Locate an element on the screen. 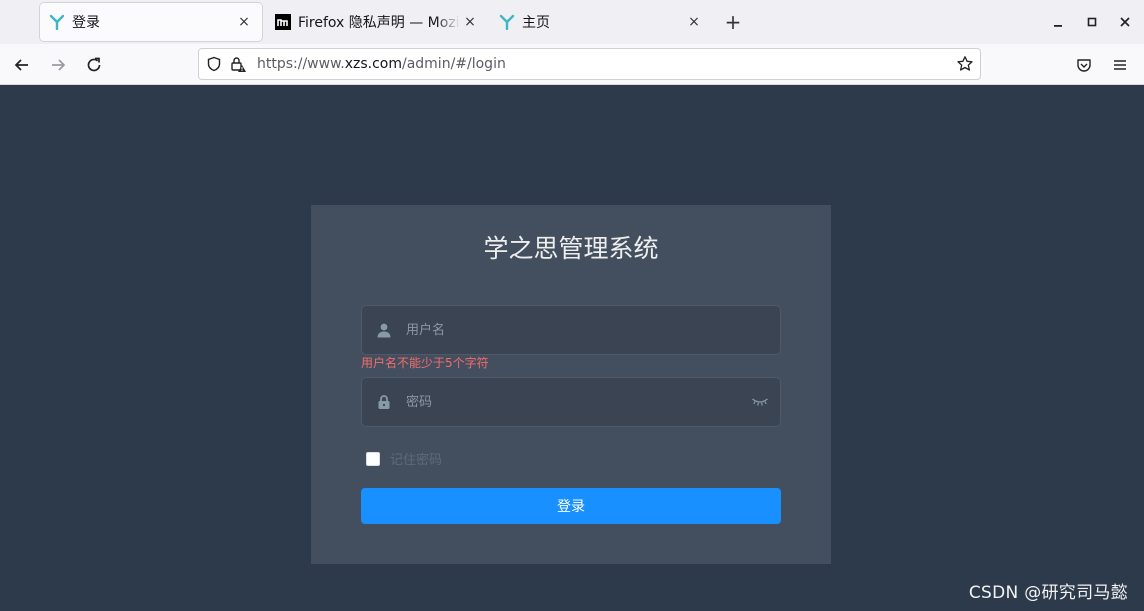  remember-password: 记住密码 is located at coordinates (404, 458).